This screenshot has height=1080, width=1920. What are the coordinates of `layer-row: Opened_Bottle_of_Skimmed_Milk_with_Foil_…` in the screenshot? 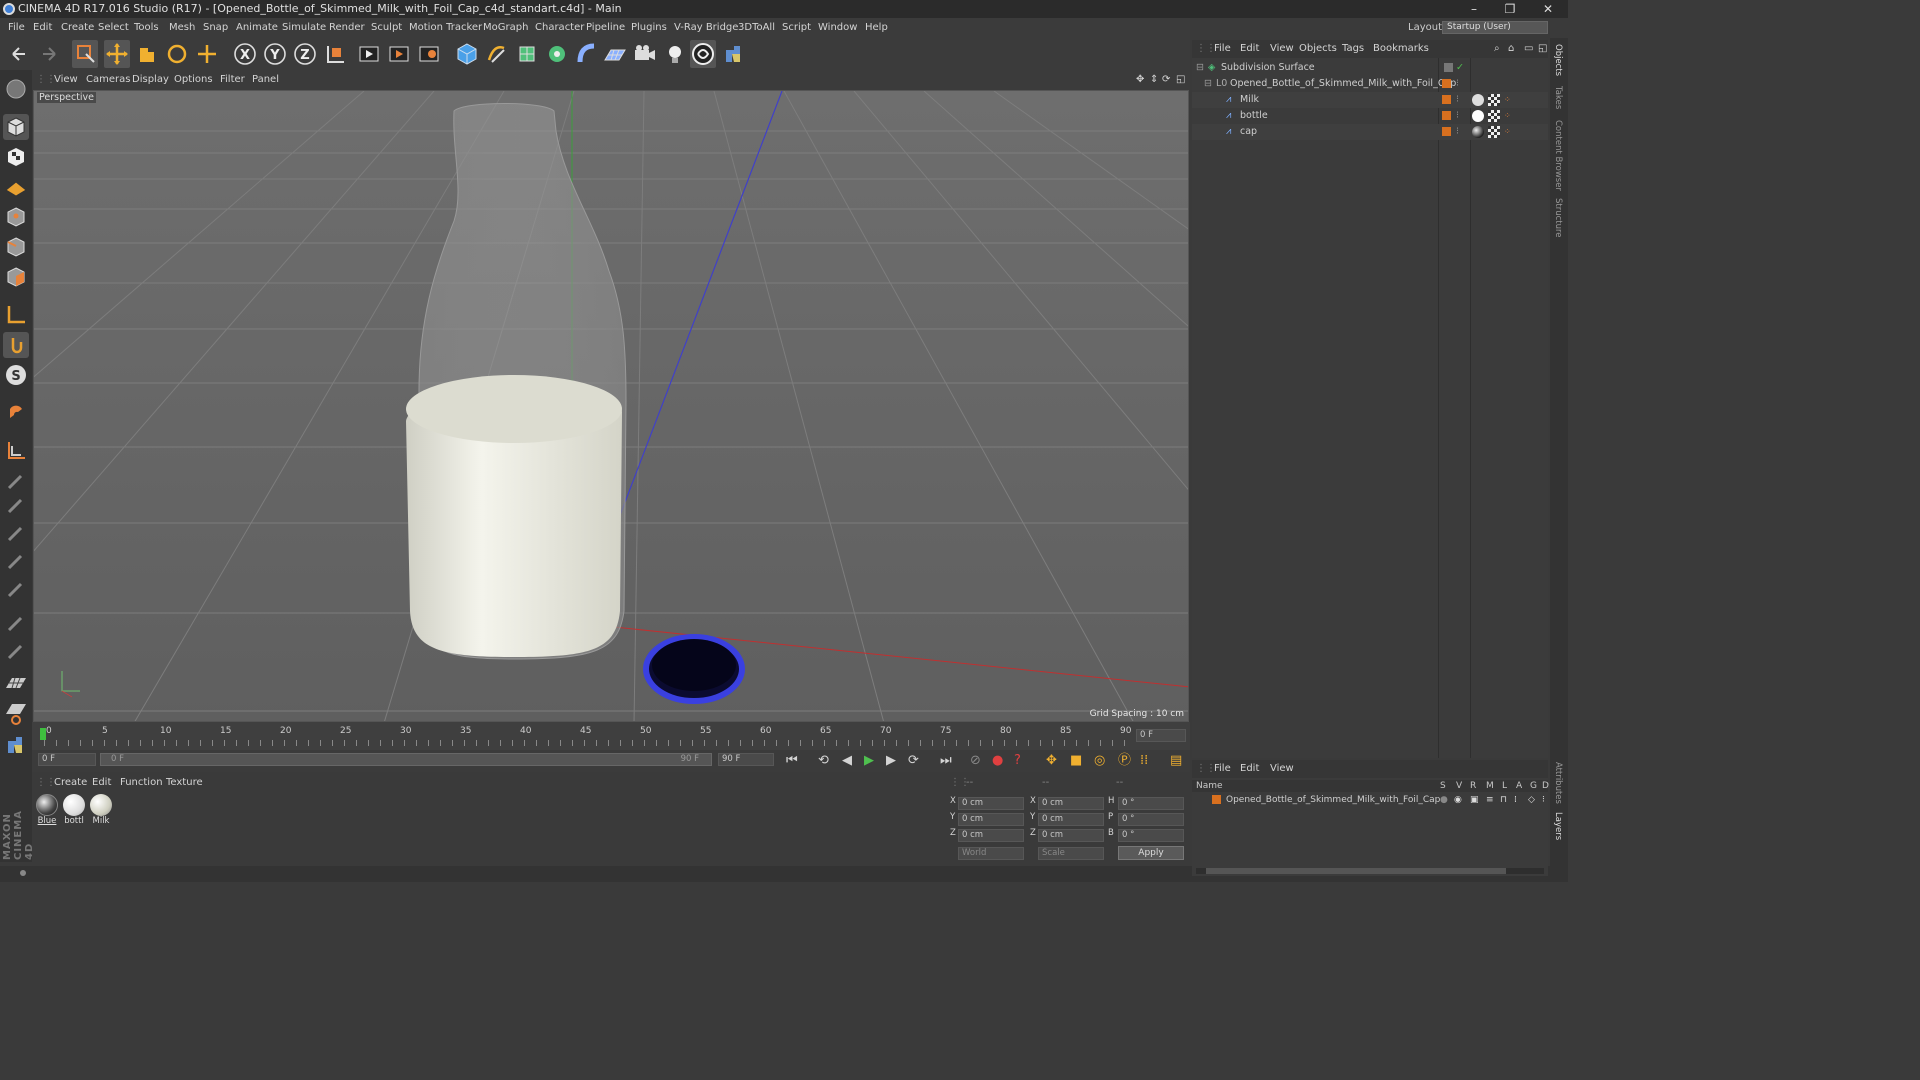 It's located at (1370, 800).